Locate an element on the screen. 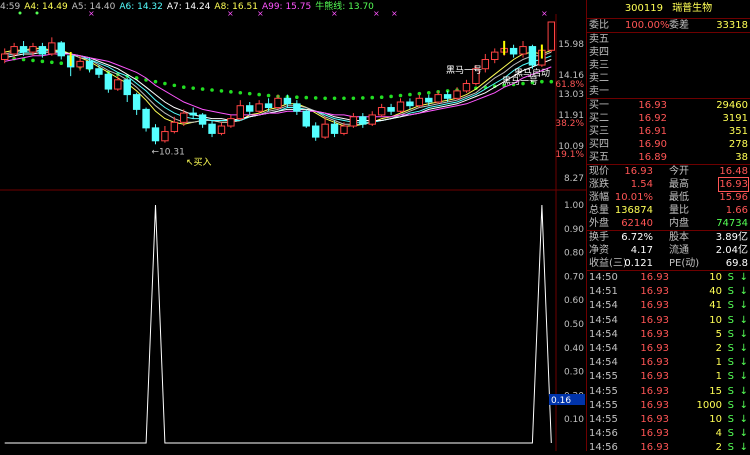  stat-value: 16.48 is located at coordinates (733, 171).